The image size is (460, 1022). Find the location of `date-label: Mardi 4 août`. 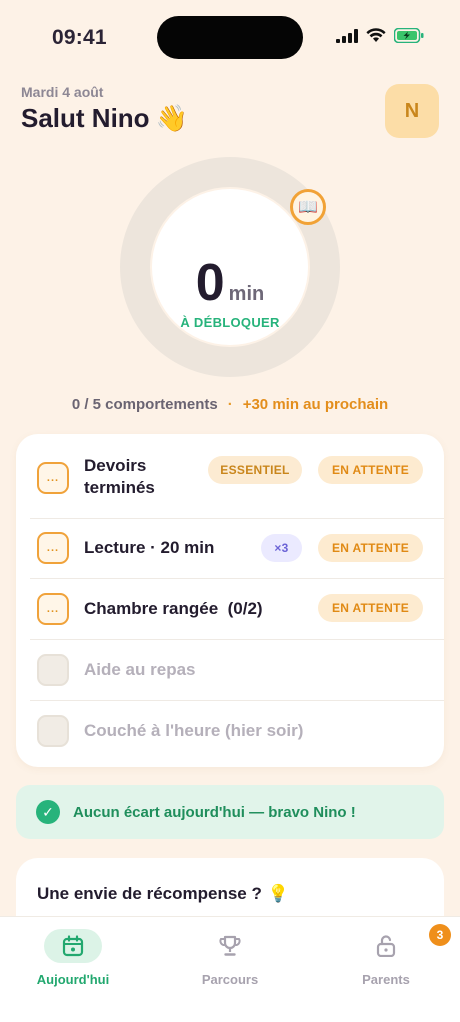

date-label: Mardi 4 août is located at coordinates (62, 92).